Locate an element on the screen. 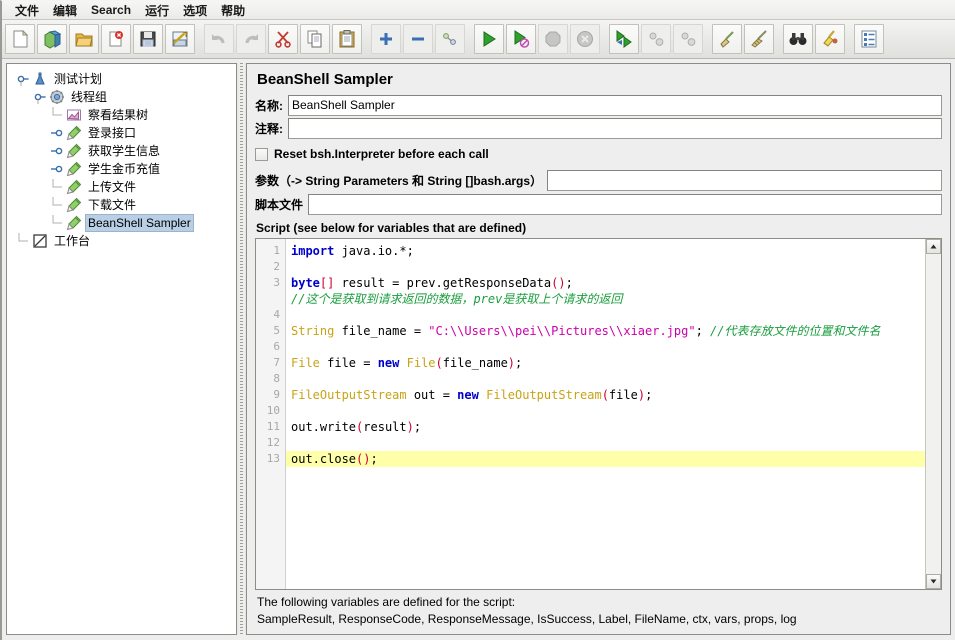  code-line: import java.io.*; is located at coordinates (605, 251).